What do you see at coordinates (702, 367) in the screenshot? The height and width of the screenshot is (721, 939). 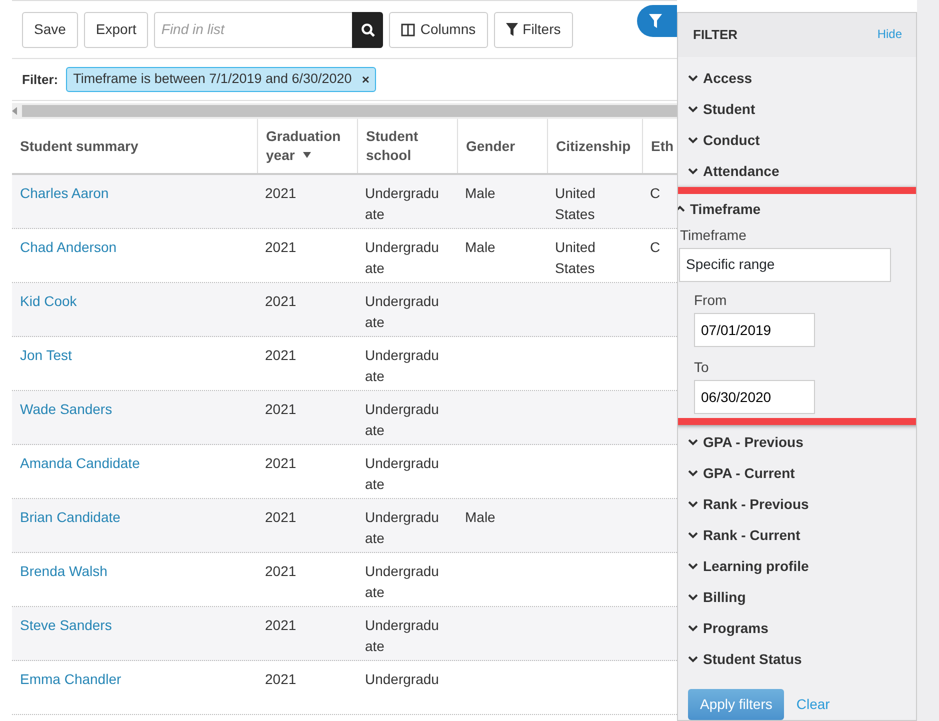 I see `field-label: To` at bounding box center [702, 367].